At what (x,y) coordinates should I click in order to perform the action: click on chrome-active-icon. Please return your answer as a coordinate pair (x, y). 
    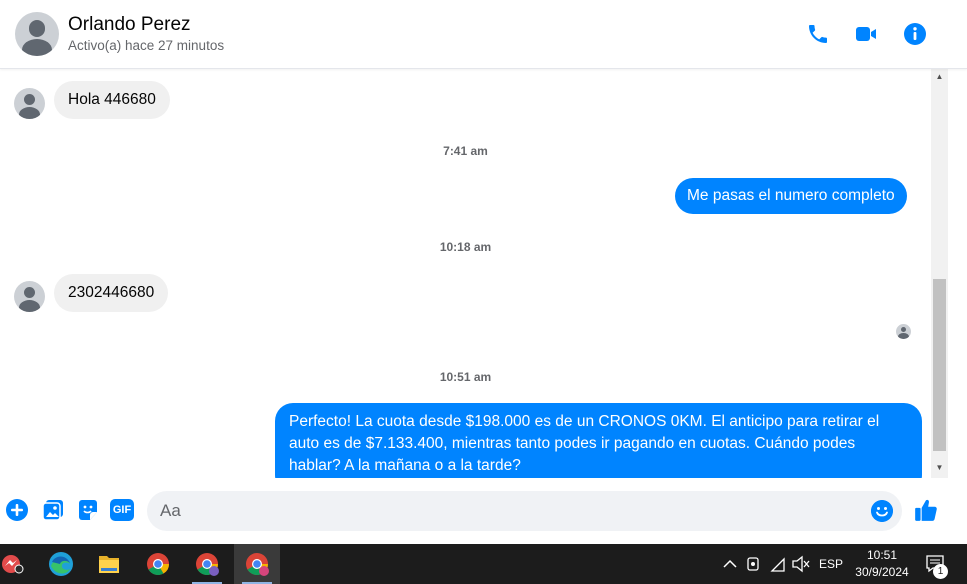
    Looking at the image, I should click on (257, 564).